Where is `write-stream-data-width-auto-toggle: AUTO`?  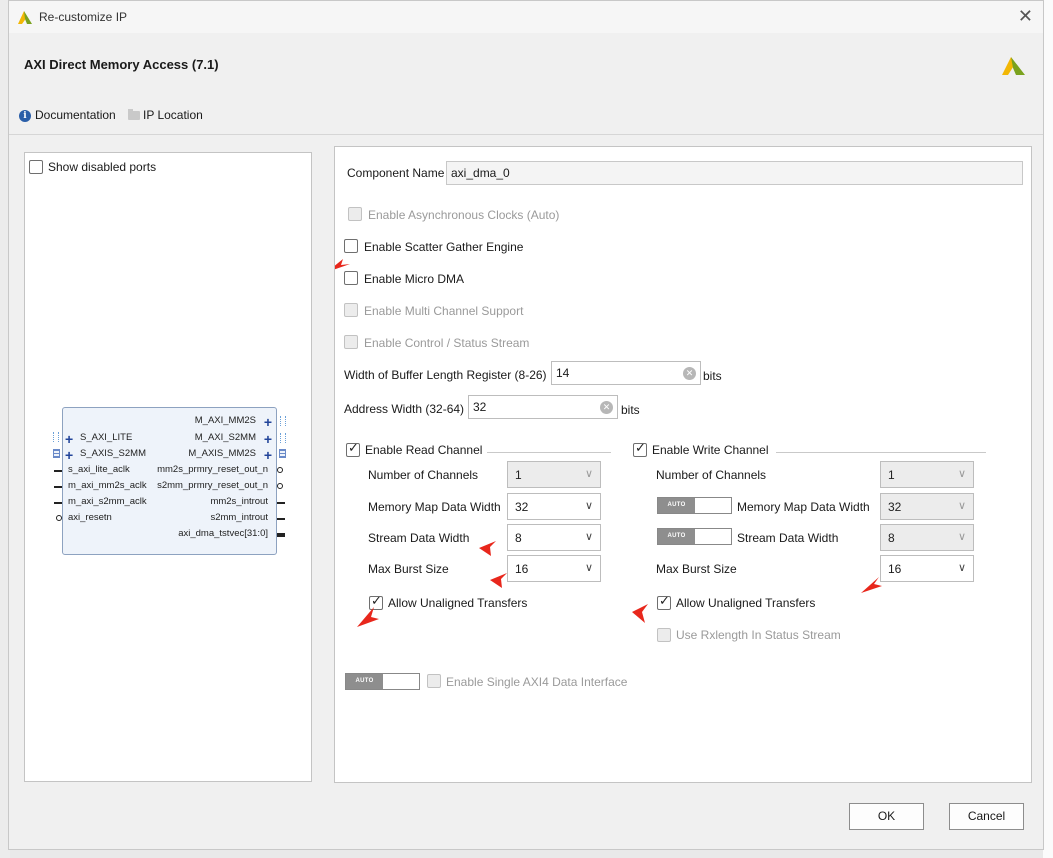
write-stream-data-width-auto-toggle: AUTO is located at coordinates (694, 536).